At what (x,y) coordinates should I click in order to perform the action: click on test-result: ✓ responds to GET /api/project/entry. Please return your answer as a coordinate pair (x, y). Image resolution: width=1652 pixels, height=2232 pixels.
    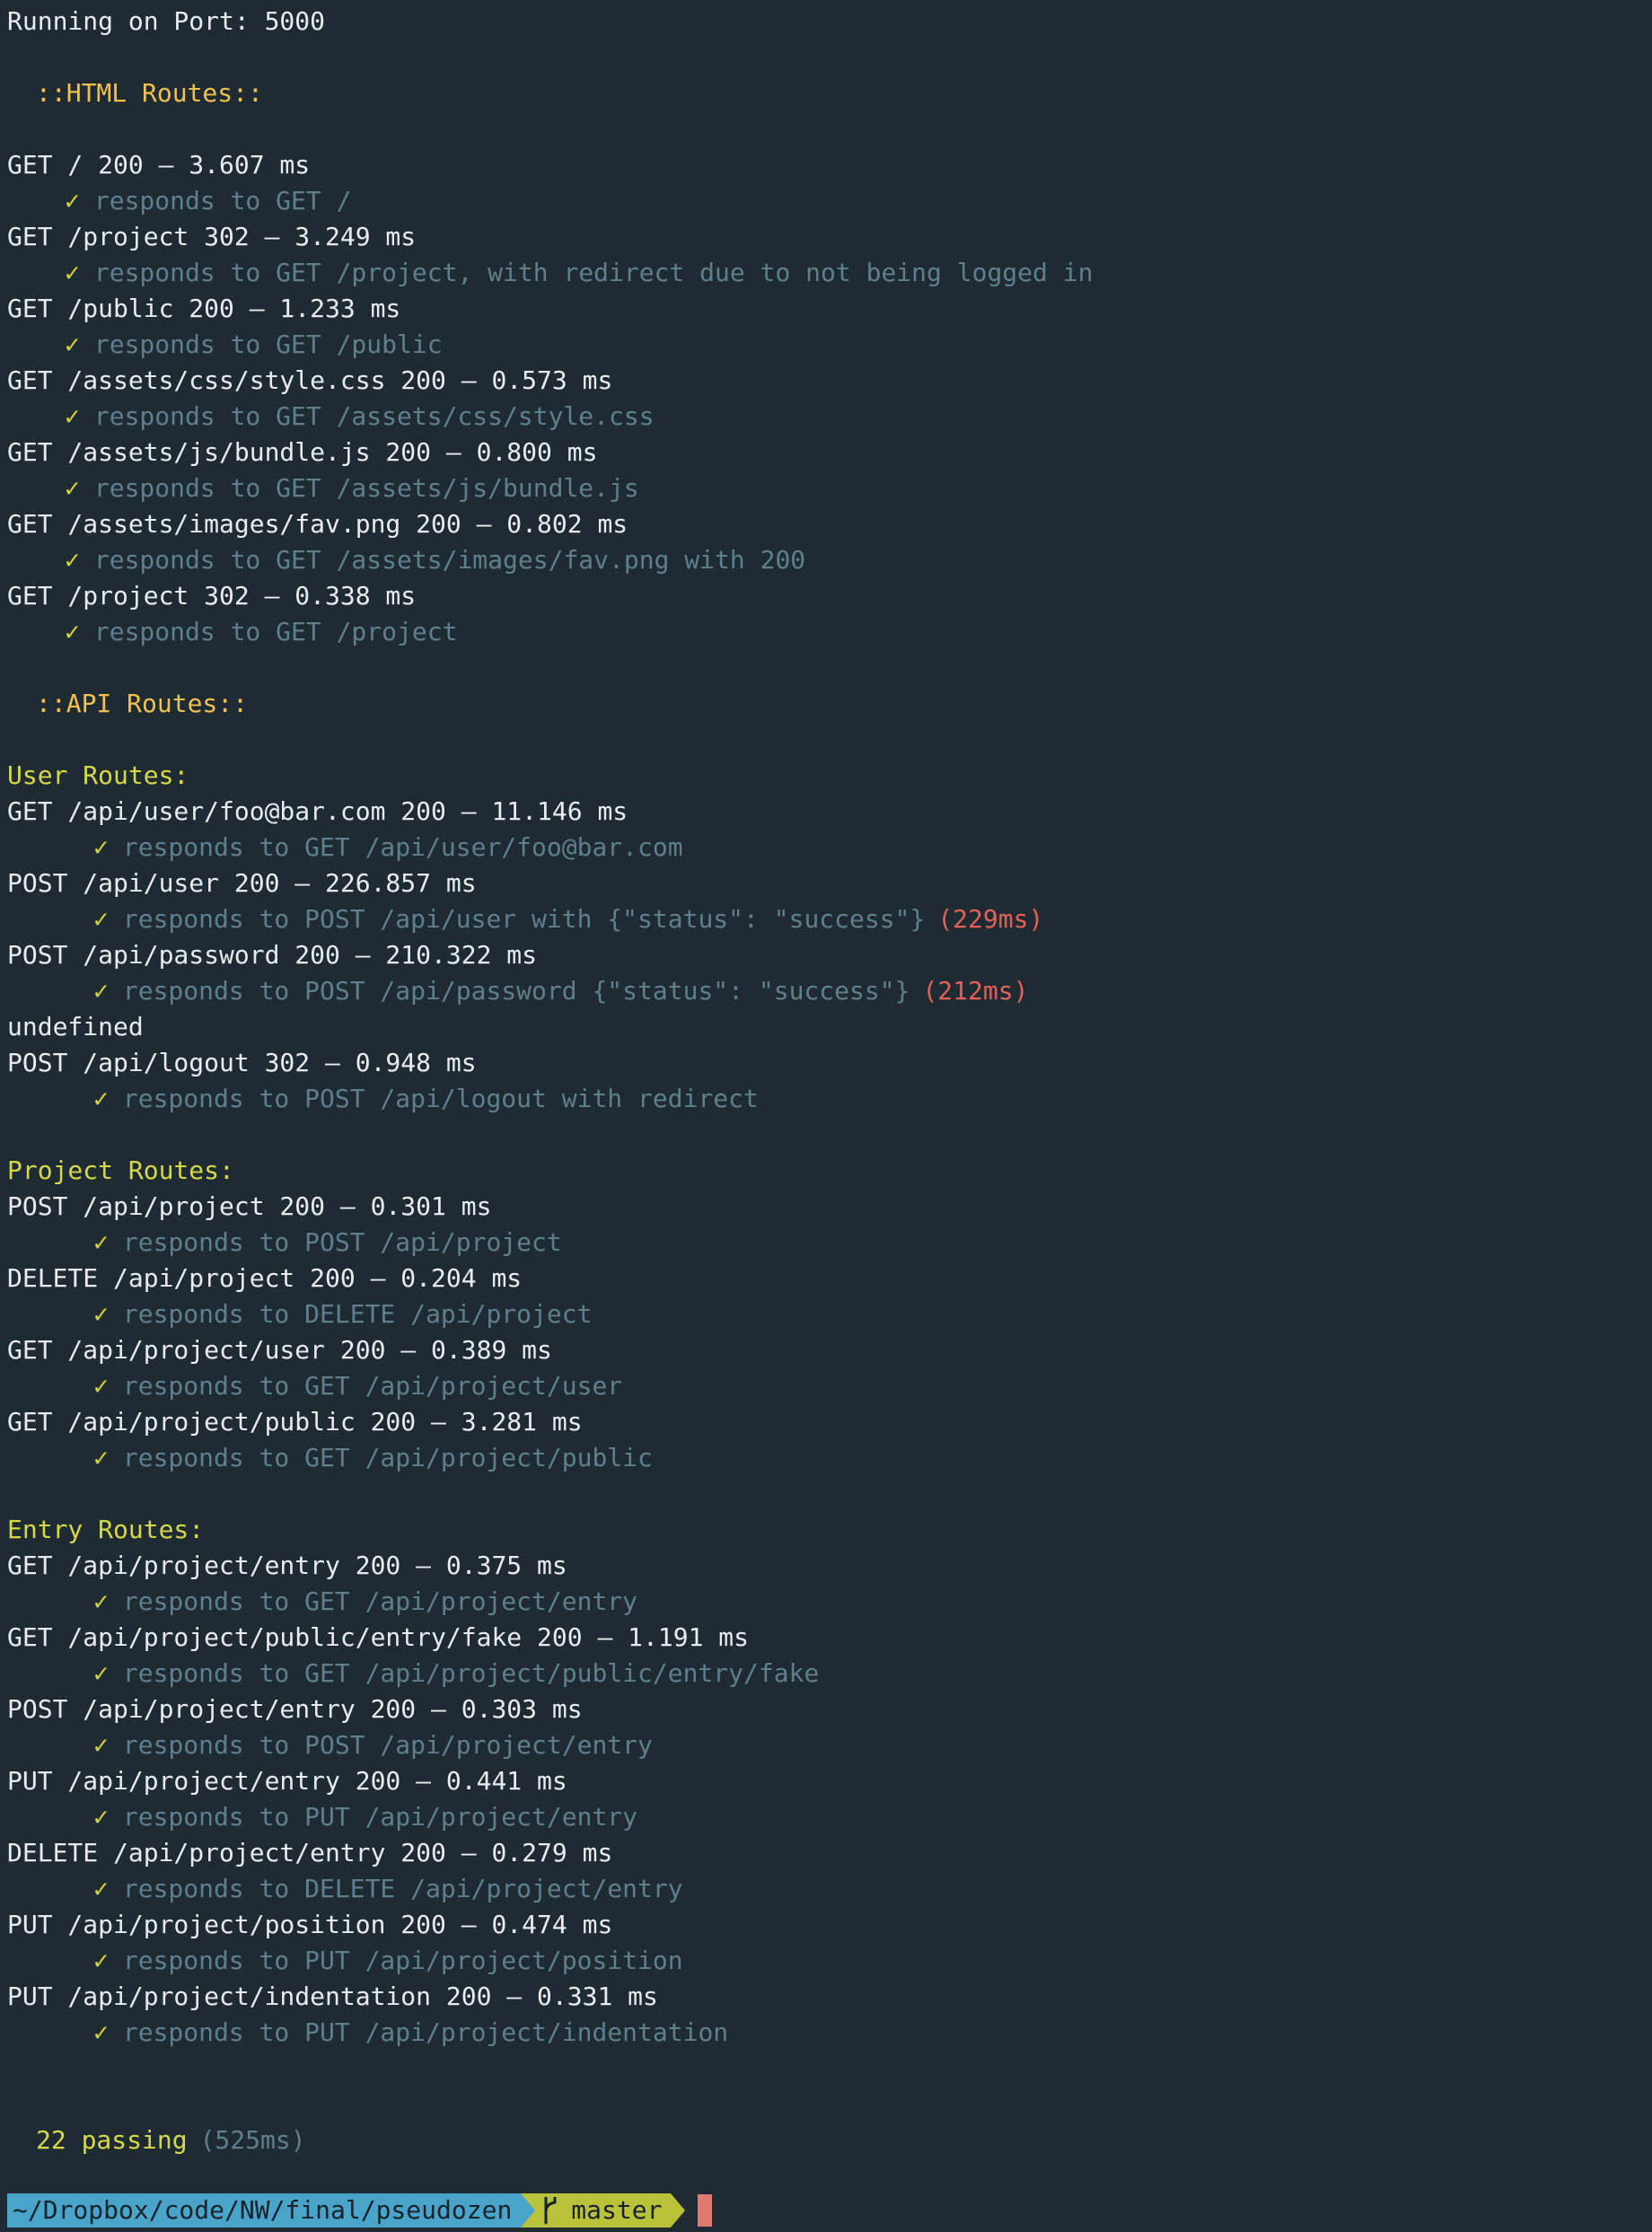
    Looking at the image, I should click on (826, 1602).